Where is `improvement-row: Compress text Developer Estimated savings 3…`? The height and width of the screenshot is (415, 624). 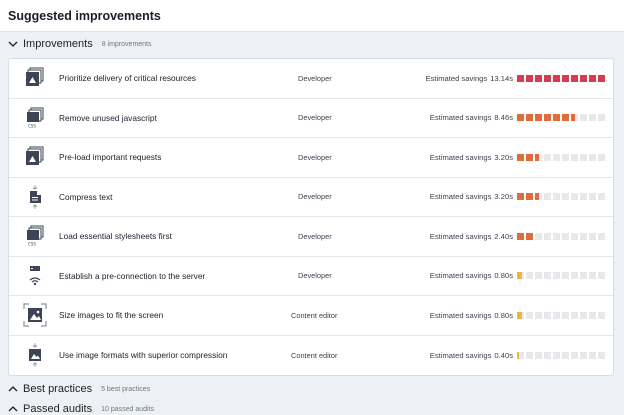
improvement-row: Compress text Developer Estimated savings 3… is located at coordinates (311, 197).